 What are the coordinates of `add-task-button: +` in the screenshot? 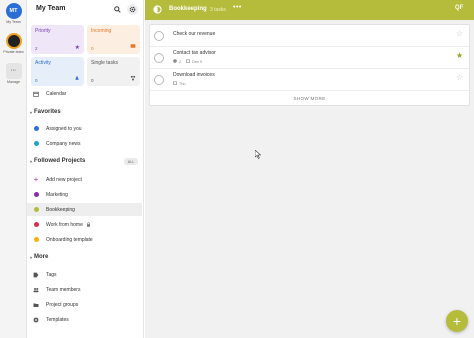 It's located at (457, 321).